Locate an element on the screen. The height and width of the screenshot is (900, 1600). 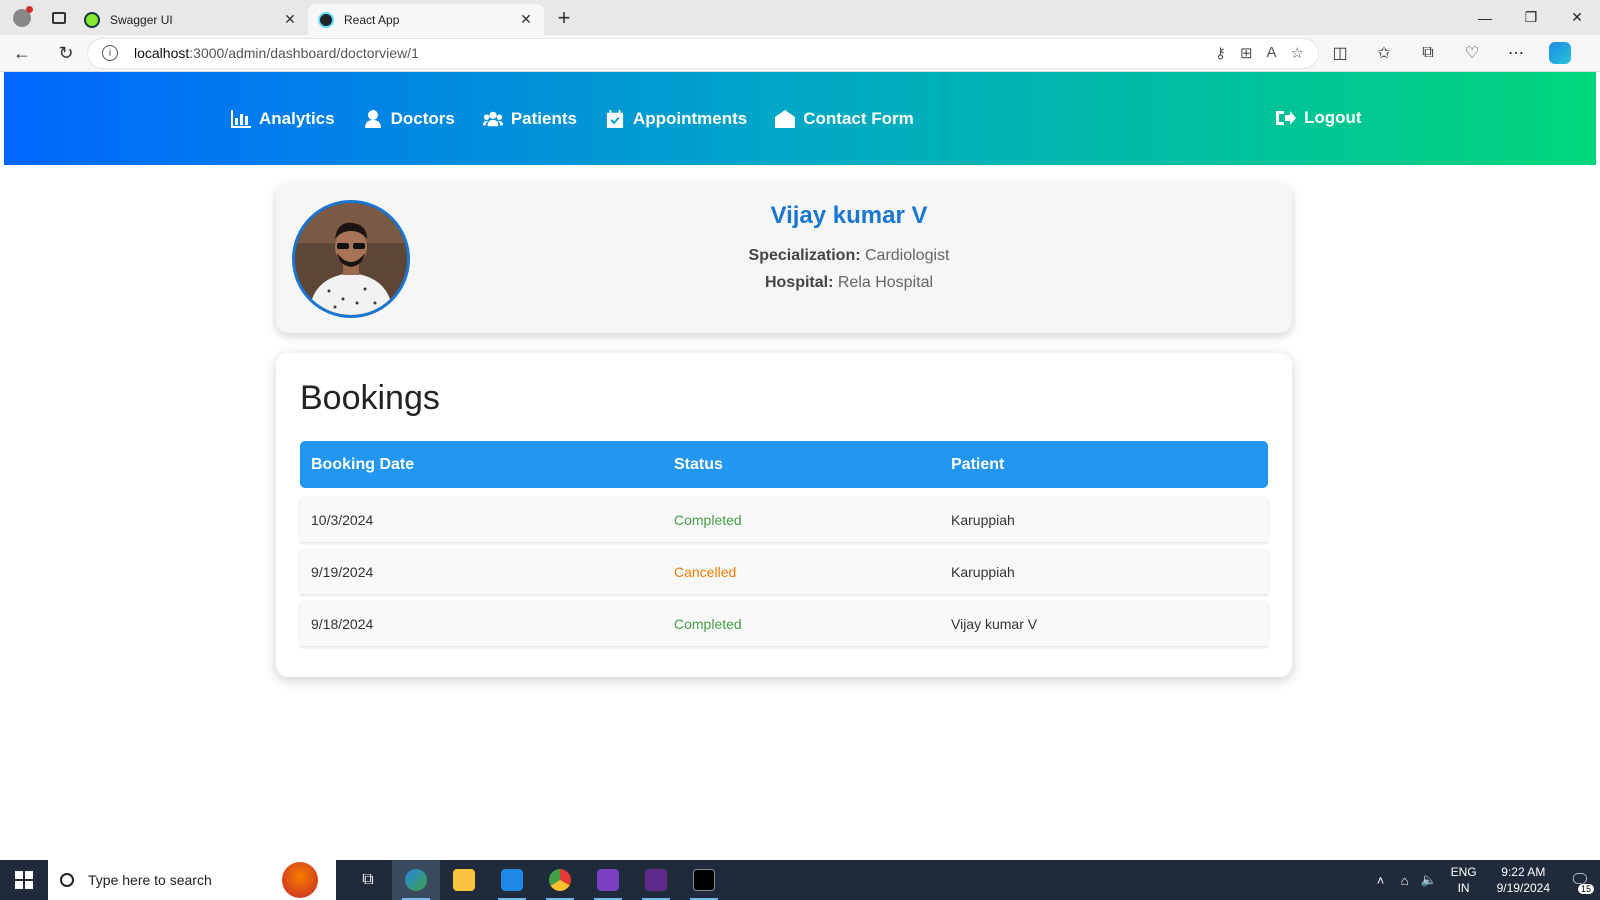
browser-tab-swagger: Swagger UI ✕ is located at coordinates (191, 19).